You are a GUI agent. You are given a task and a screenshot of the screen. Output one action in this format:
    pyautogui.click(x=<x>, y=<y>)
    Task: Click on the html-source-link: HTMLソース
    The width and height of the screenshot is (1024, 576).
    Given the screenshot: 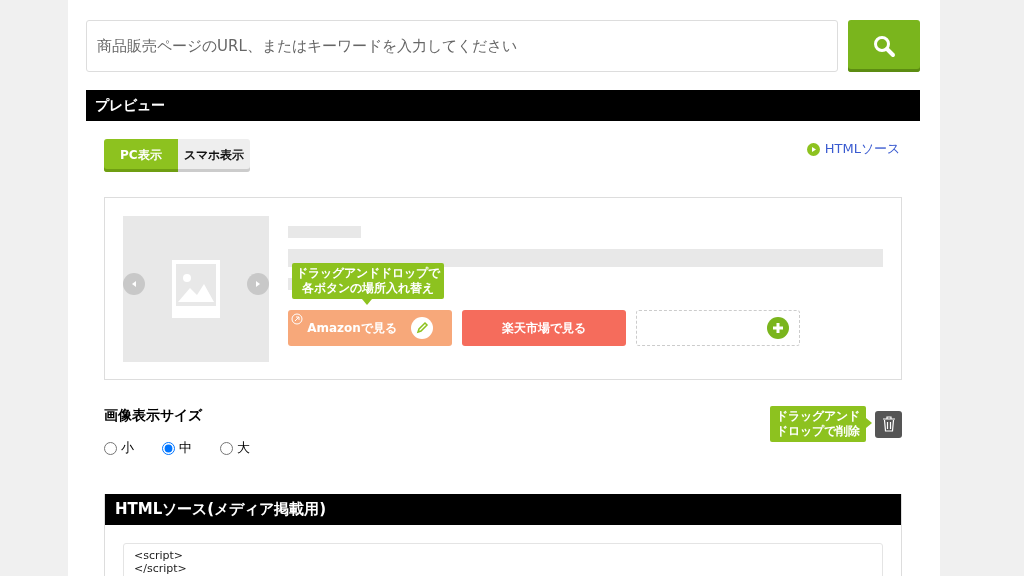 What is the action you would take?
    pyautogui.click(x=853, y=149)
    